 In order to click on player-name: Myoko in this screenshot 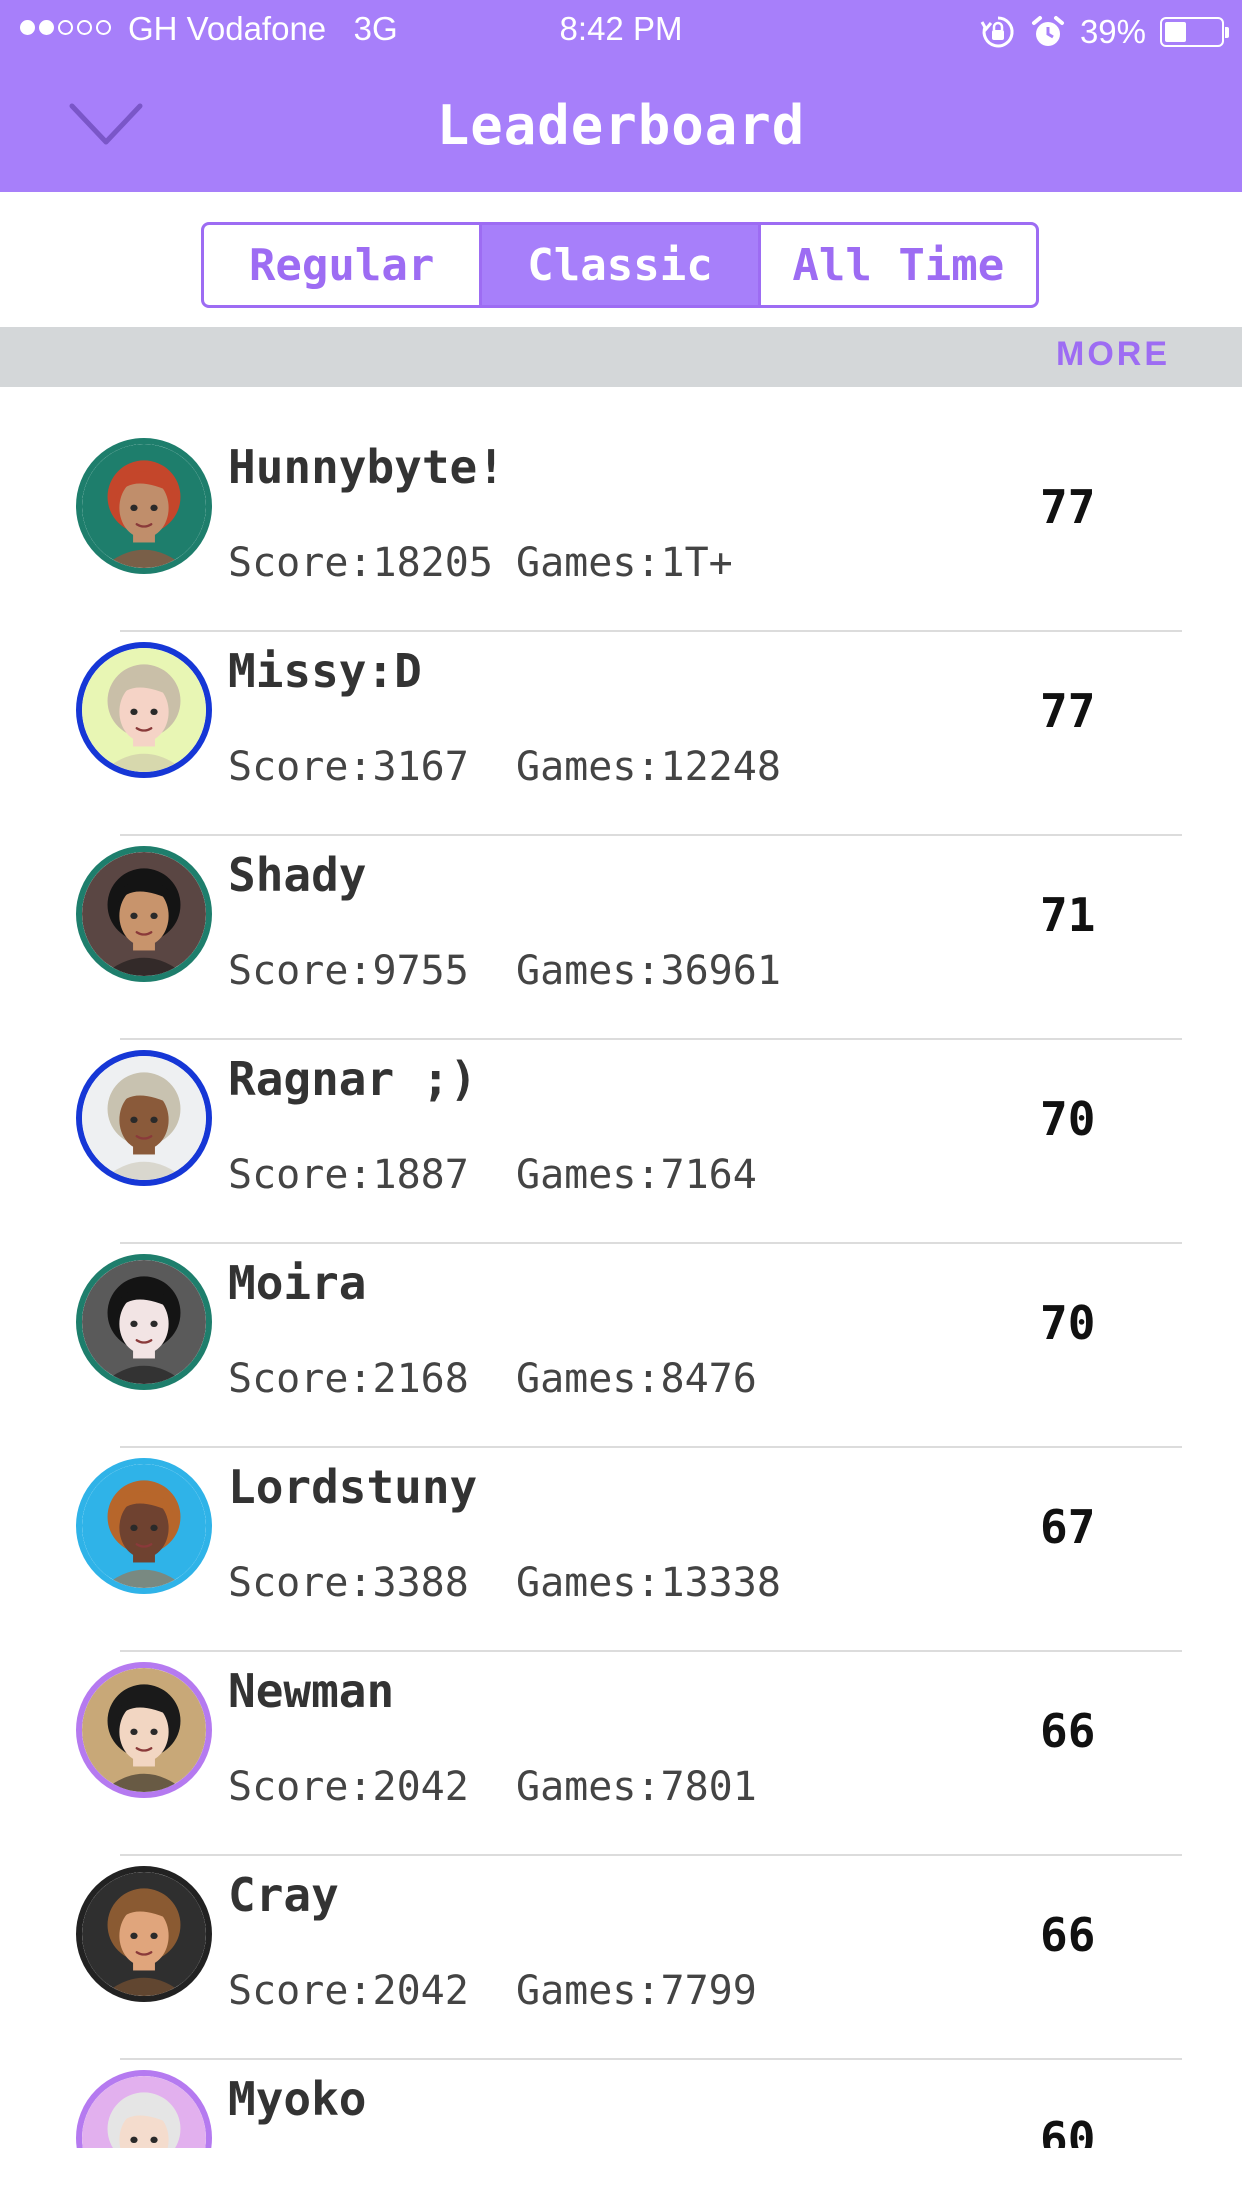, I will do `click(297, 2099)`.